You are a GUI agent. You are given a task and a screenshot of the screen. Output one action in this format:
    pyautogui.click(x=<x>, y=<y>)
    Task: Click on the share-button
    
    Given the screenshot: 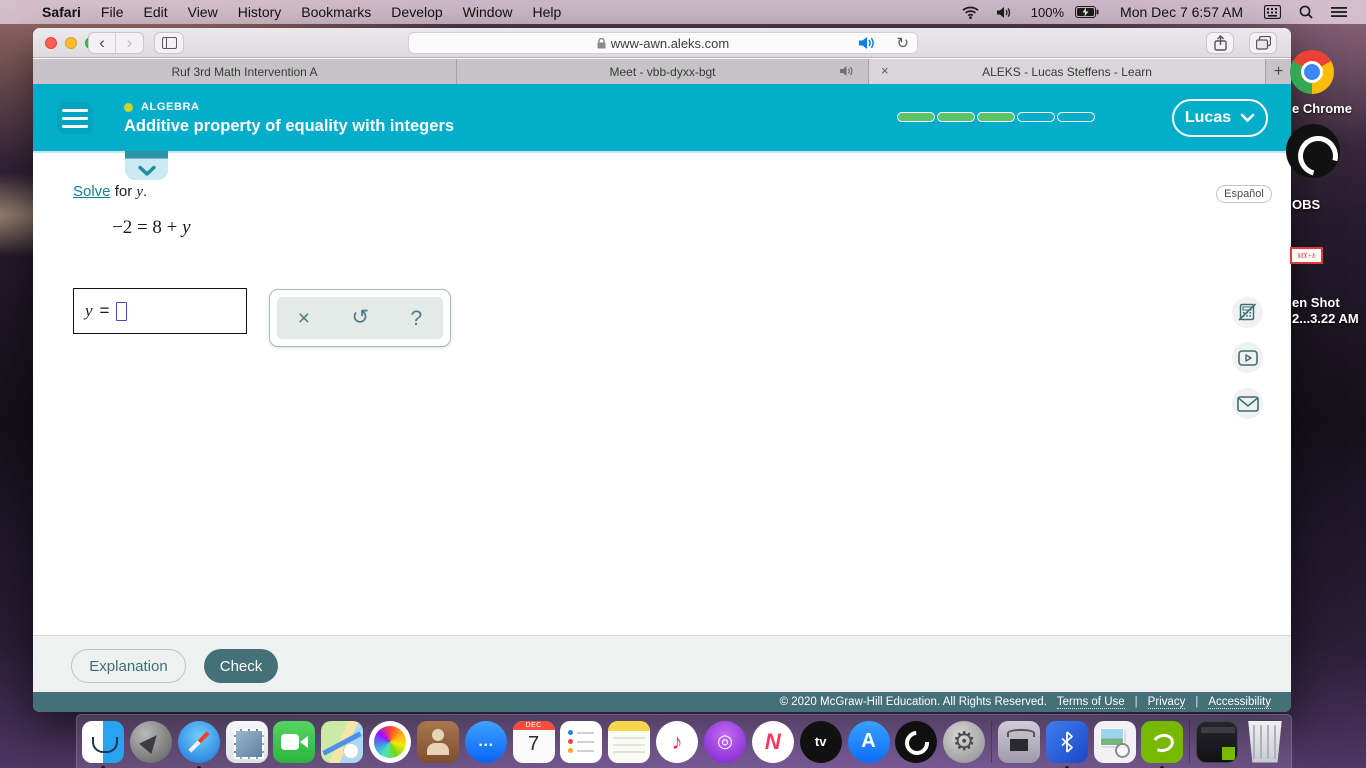 What is the action you would take?
    pyautogui.click(x=1220, y=43)
    